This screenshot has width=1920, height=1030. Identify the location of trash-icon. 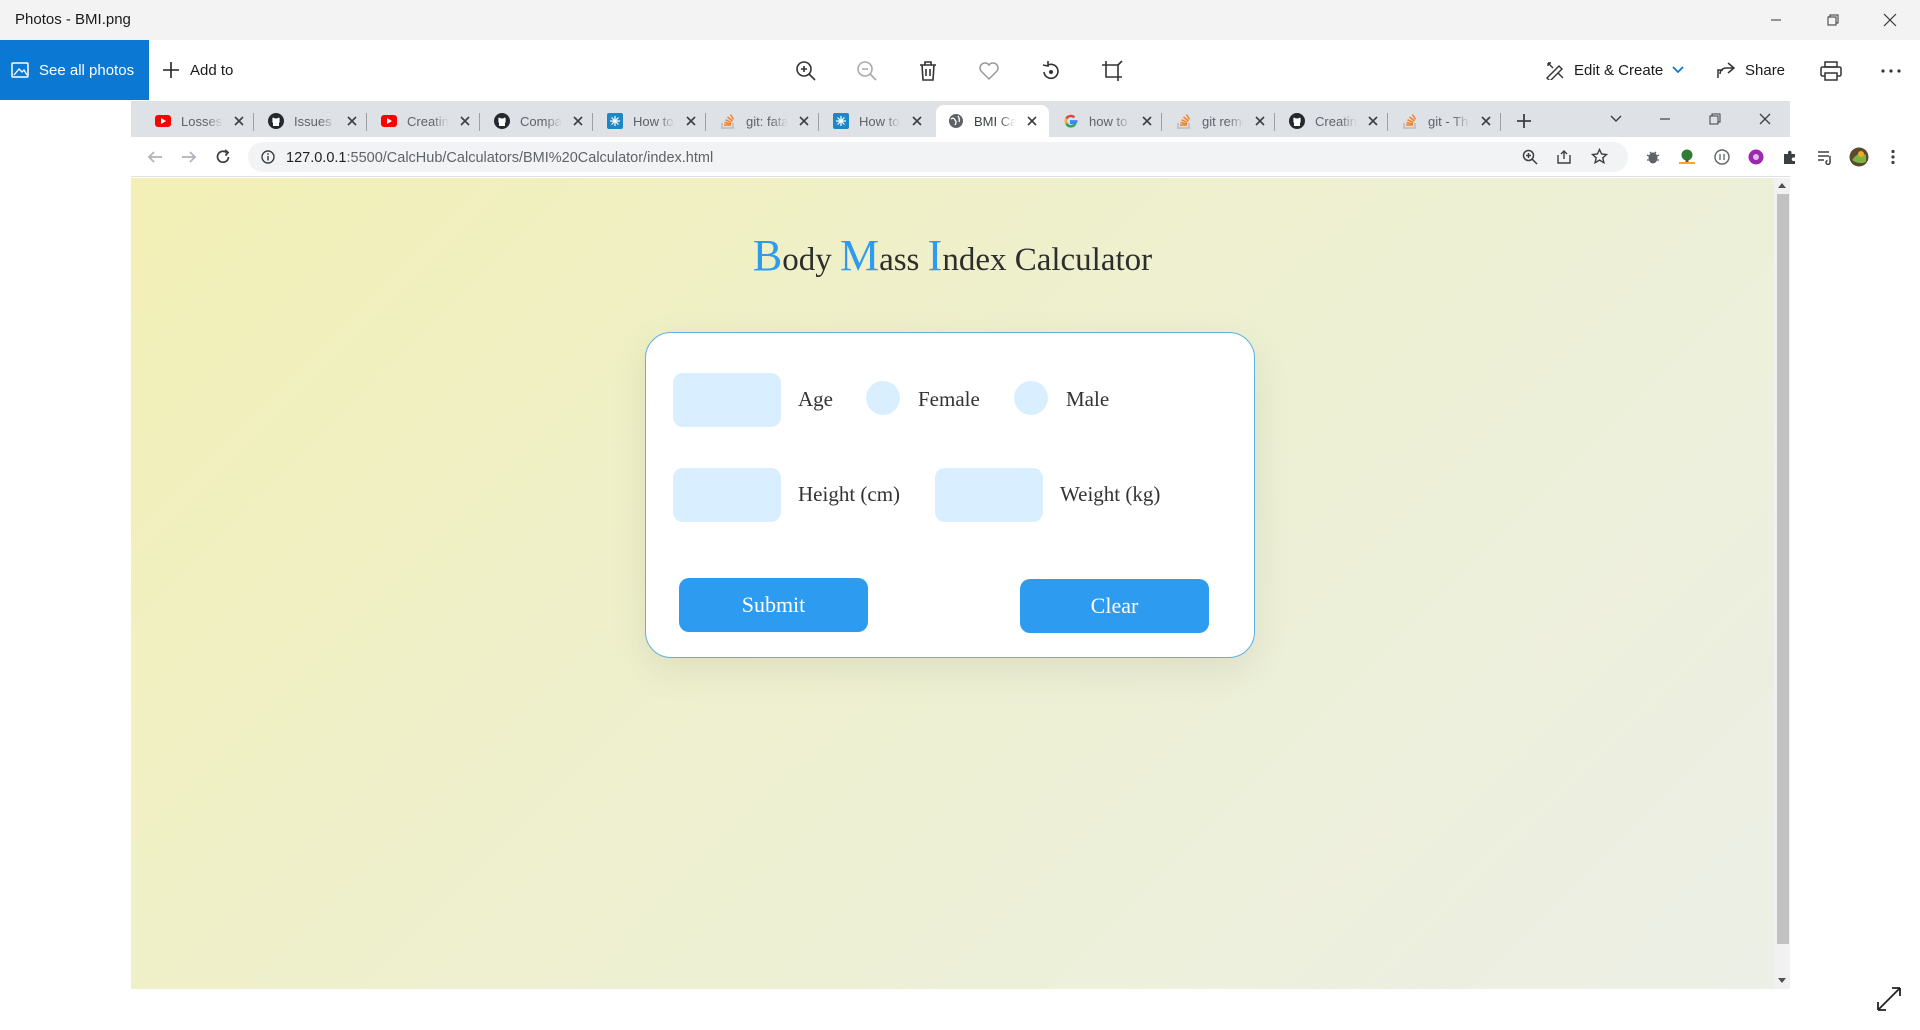
(928, 71).